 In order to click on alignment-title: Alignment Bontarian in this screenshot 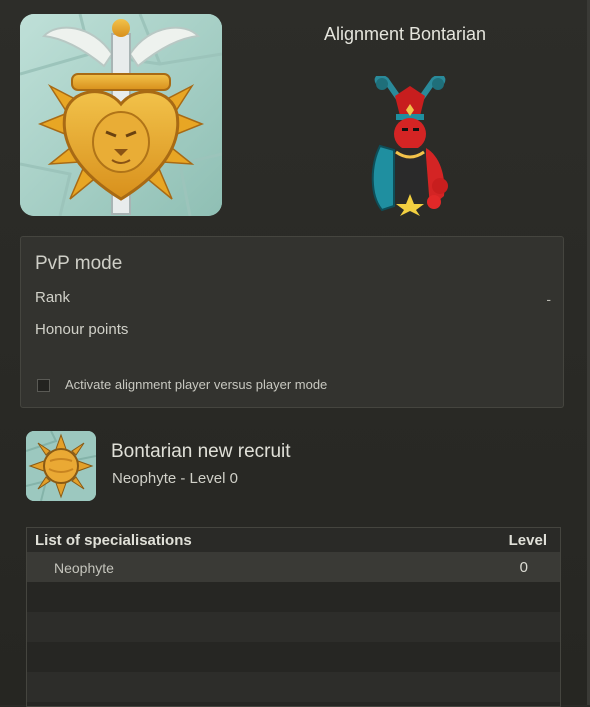, I will do `click(405, 34)`.